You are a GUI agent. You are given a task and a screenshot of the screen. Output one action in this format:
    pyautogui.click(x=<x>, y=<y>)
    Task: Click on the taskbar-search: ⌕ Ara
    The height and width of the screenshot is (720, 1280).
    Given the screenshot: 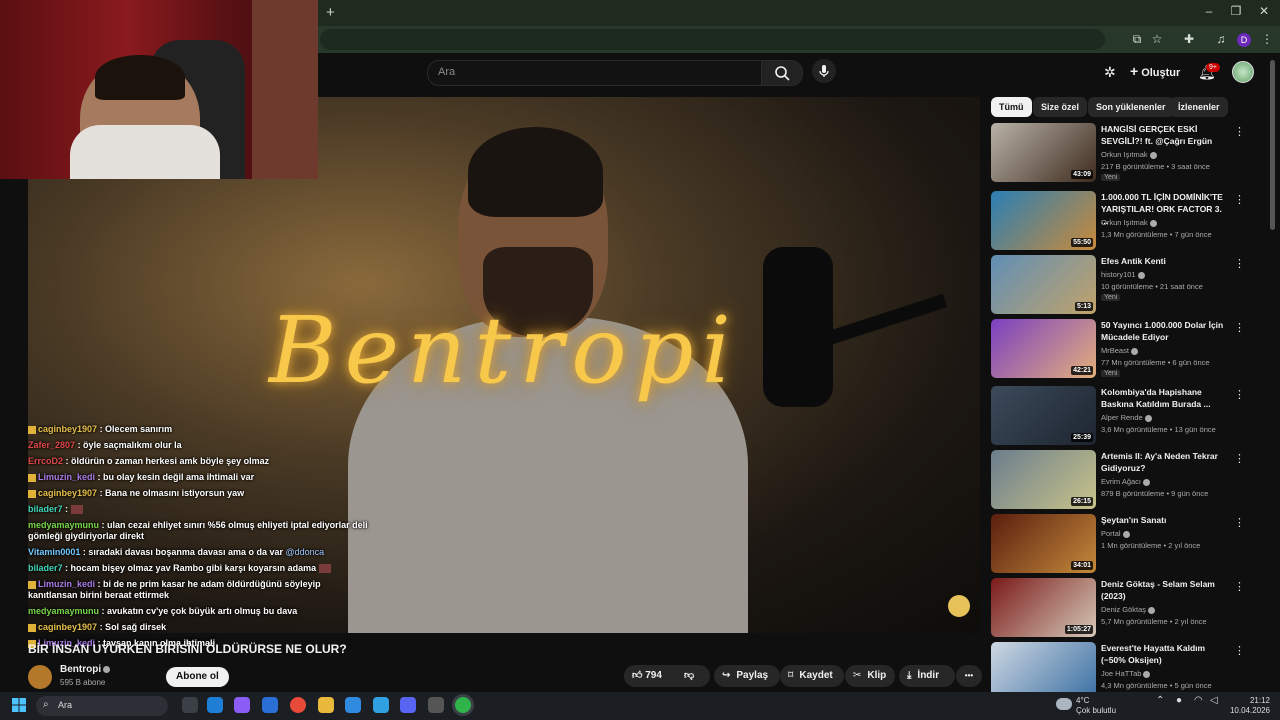 What is the action you would take?
    pyautogui.click(x=102, y=706)
    